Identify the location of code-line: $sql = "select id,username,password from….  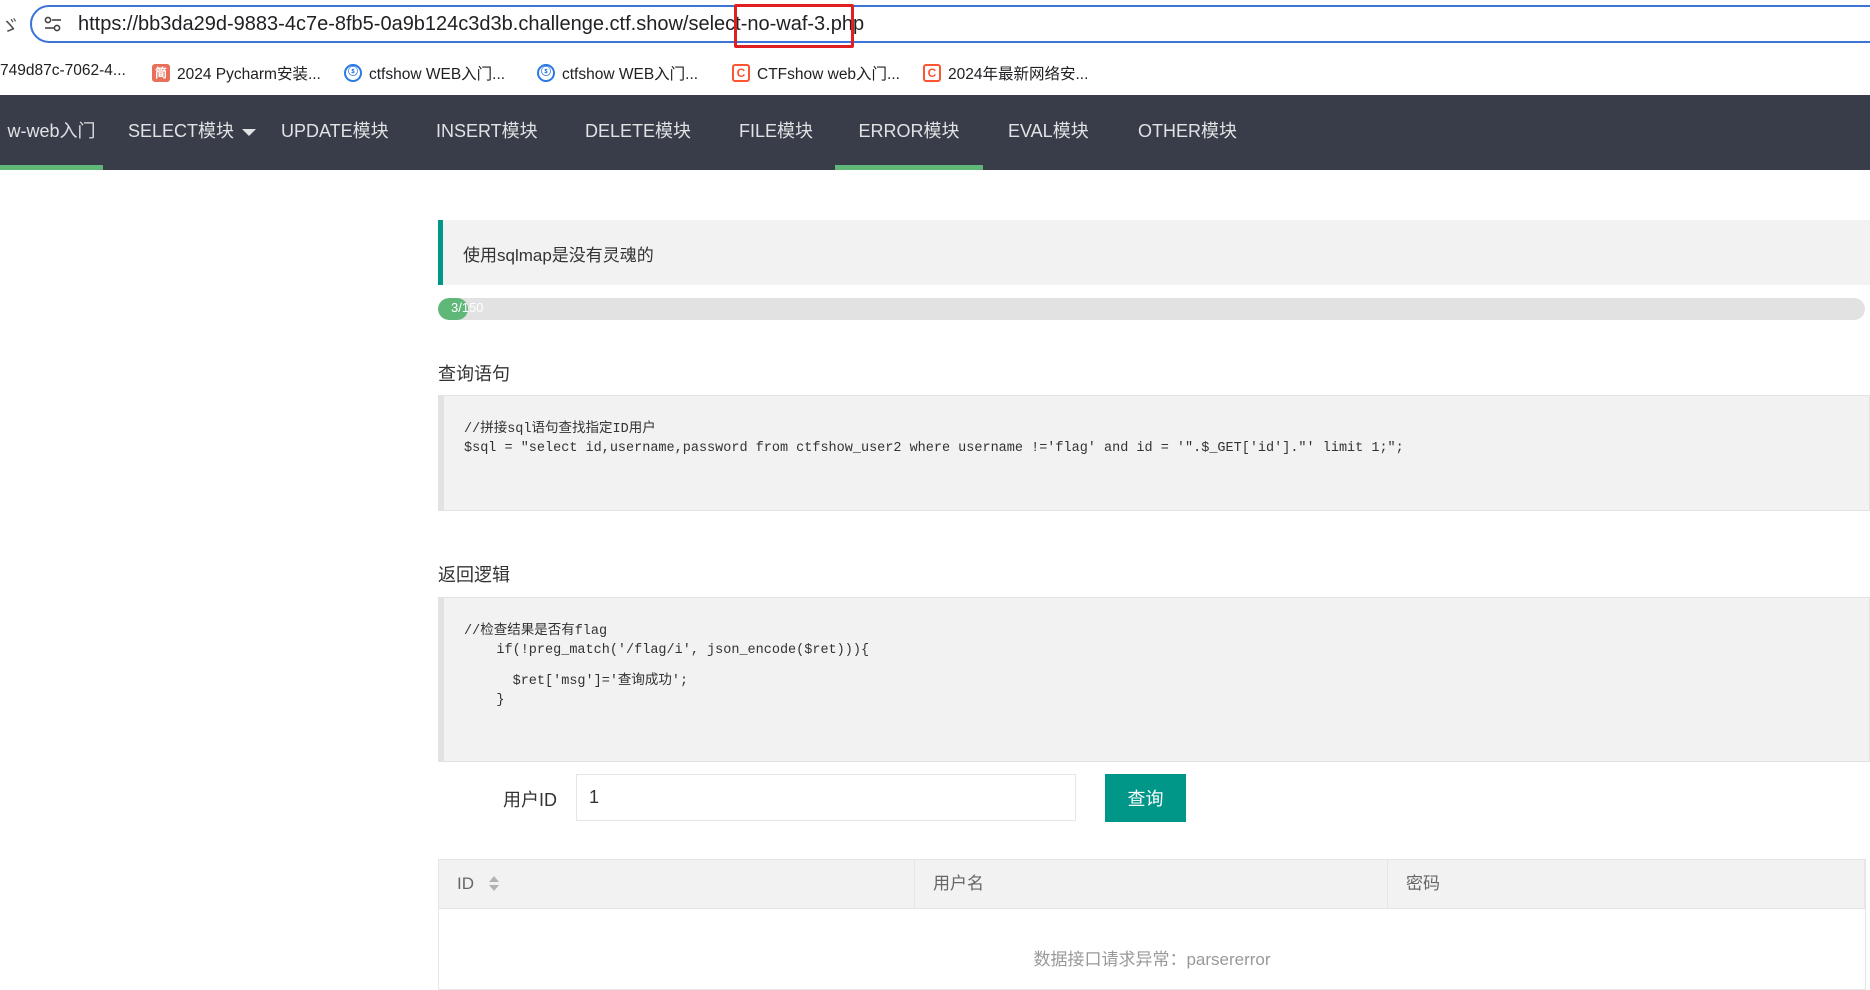
(934, 448).